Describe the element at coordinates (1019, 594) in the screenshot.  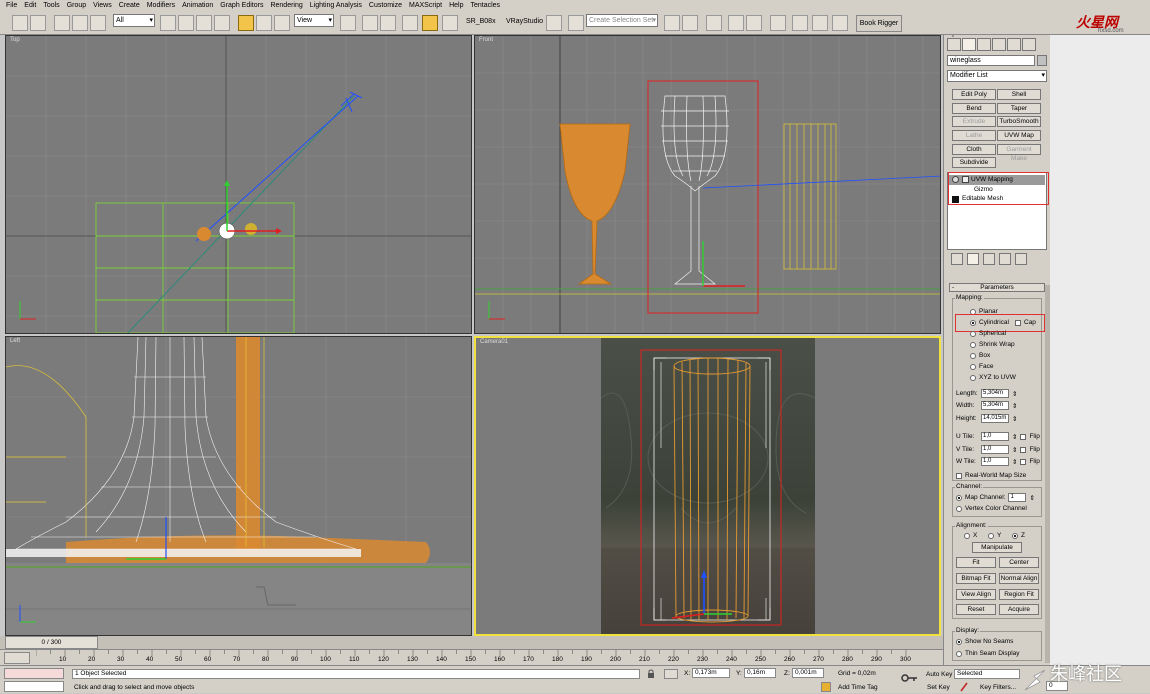
I see `region-fit-button: Region Fit` at that location.